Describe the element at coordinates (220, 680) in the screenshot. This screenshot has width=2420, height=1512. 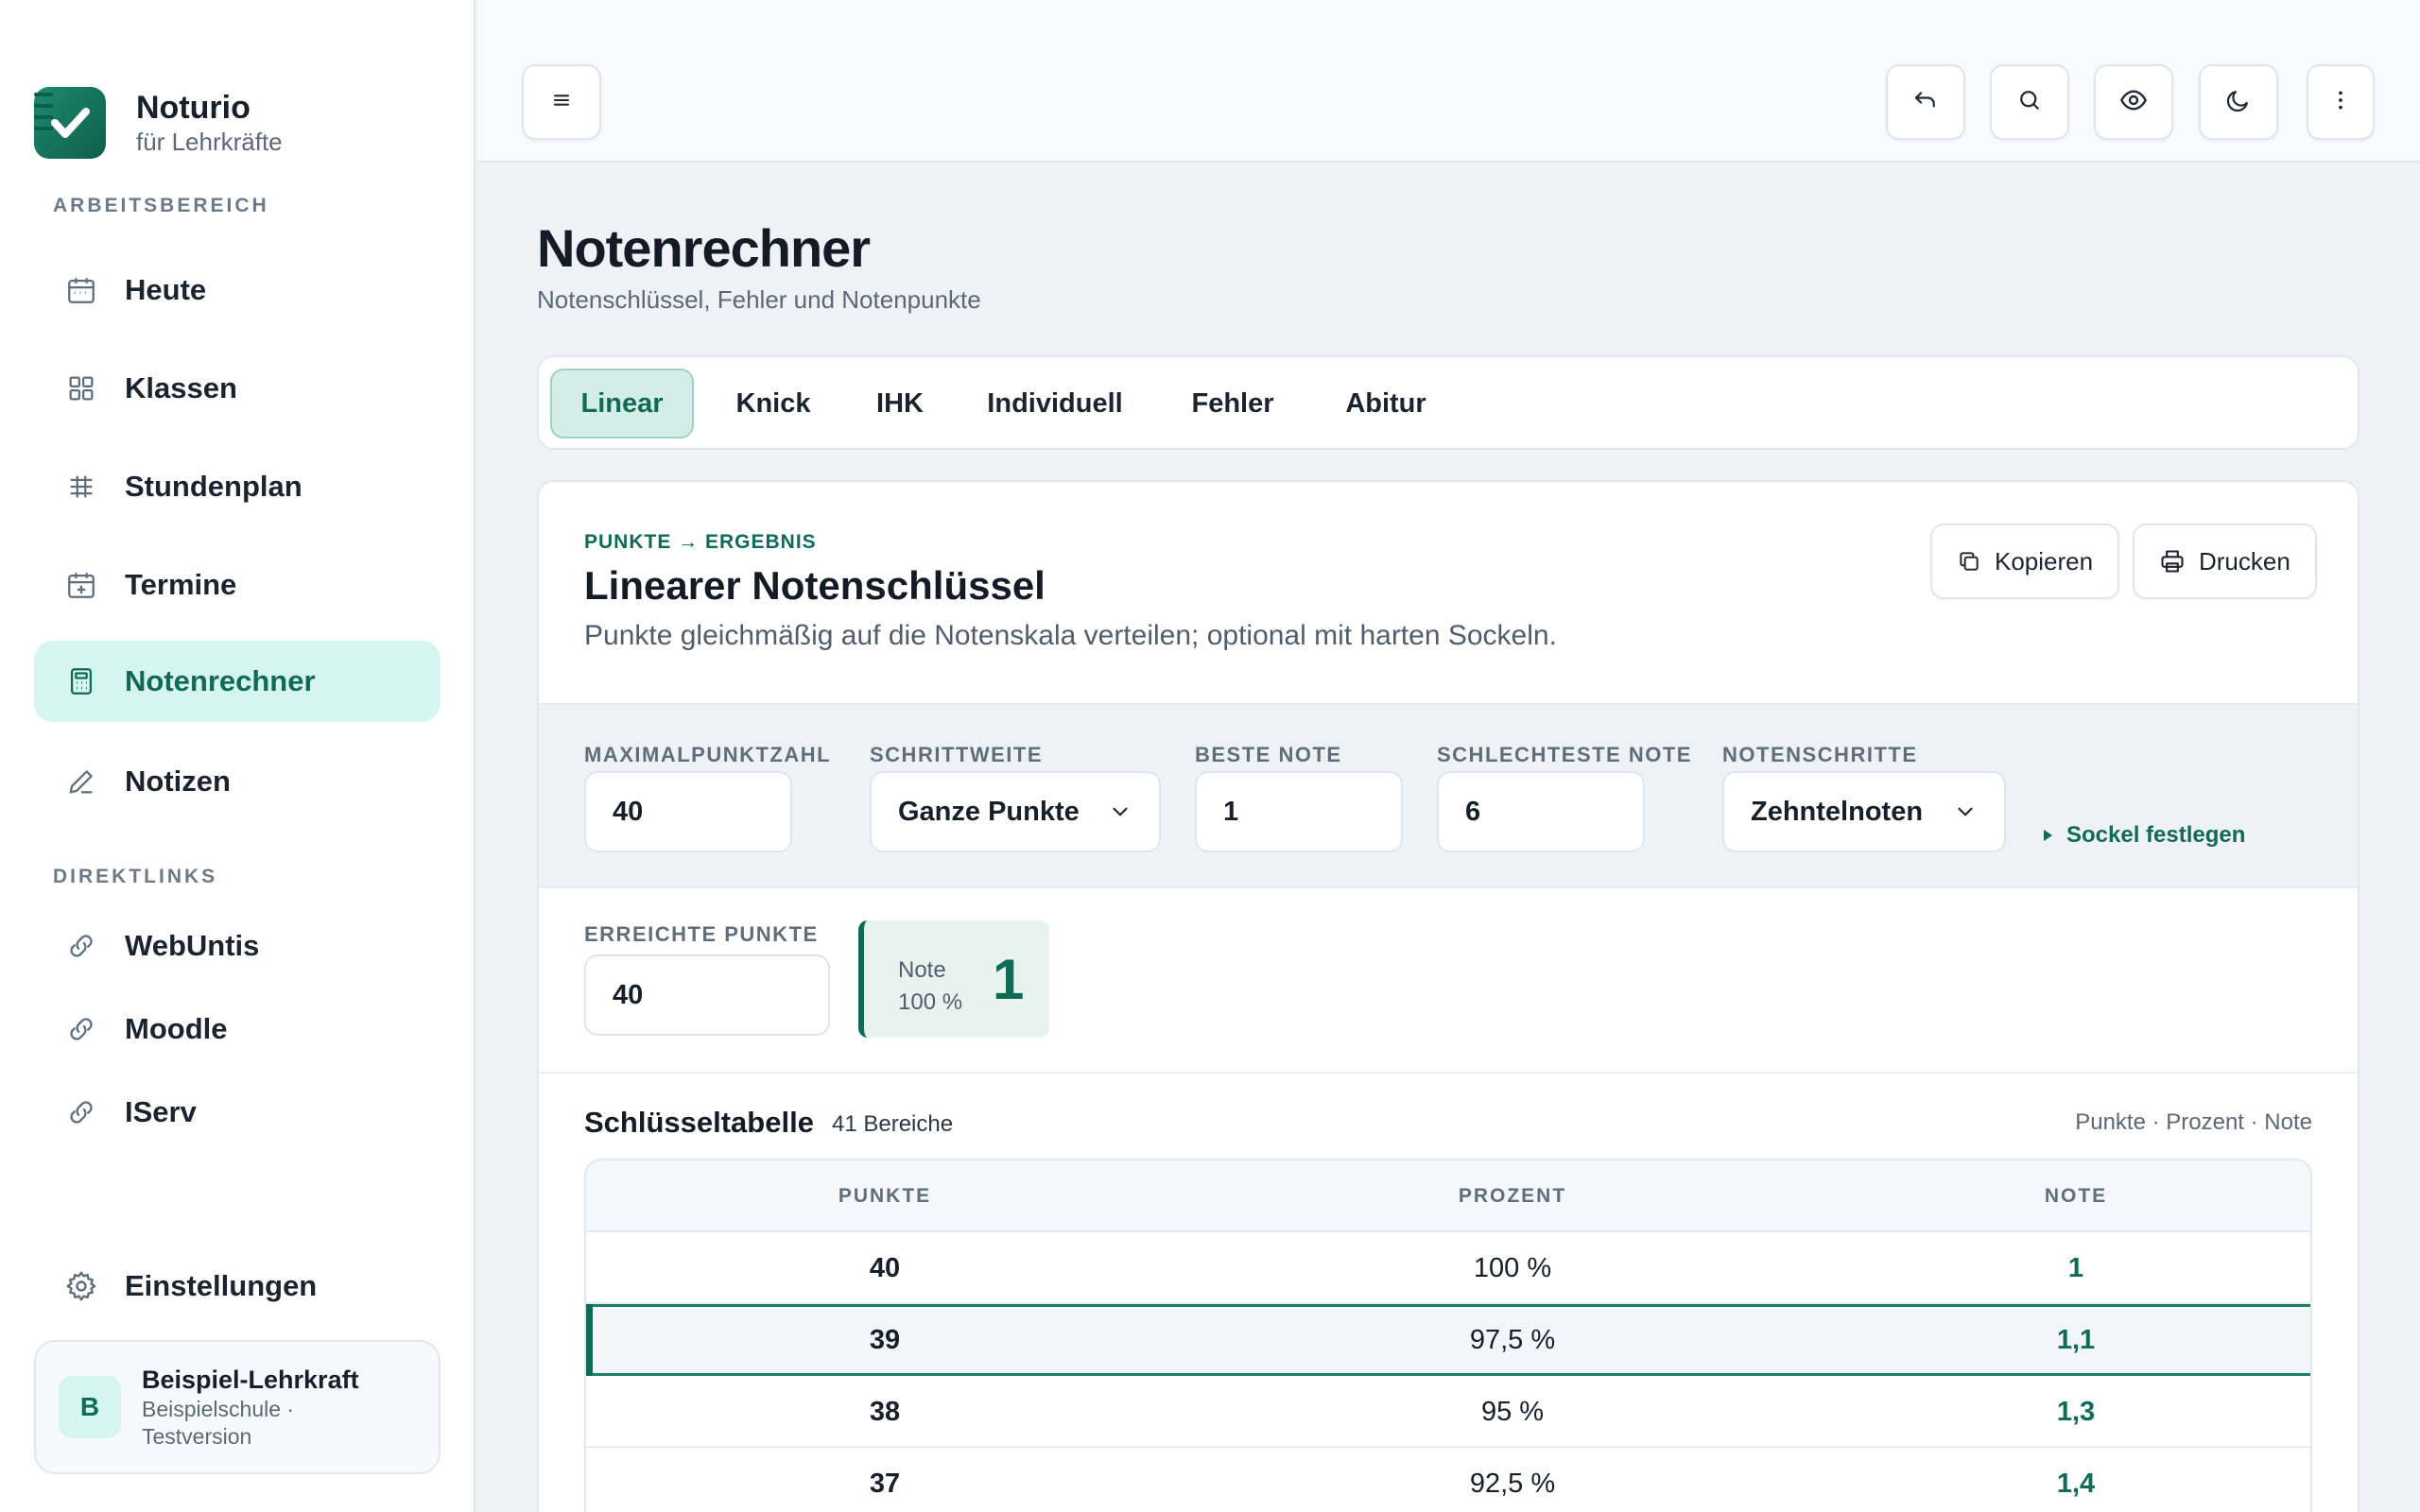
I see `sidebar-item-label: Notenrechner` at that location.